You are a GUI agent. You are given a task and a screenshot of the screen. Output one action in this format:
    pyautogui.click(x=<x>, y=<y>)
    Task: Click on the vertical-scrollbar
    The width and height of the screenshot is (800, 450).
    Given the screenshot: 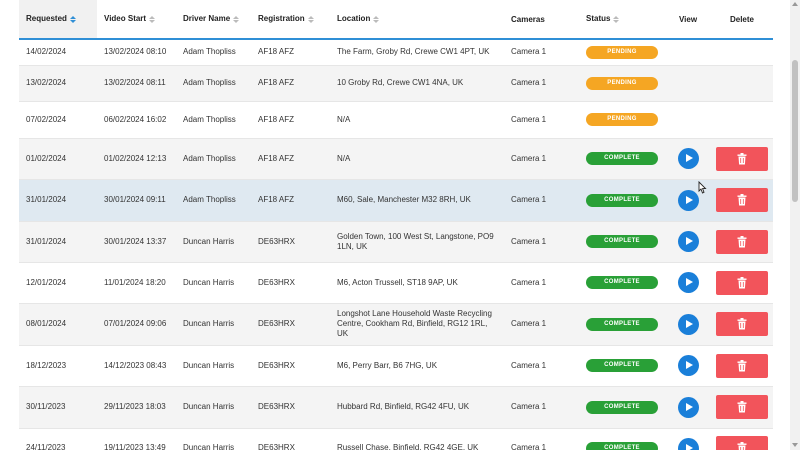 What is the action you would take?
    pyautogui.click(x=795, y=225)
    